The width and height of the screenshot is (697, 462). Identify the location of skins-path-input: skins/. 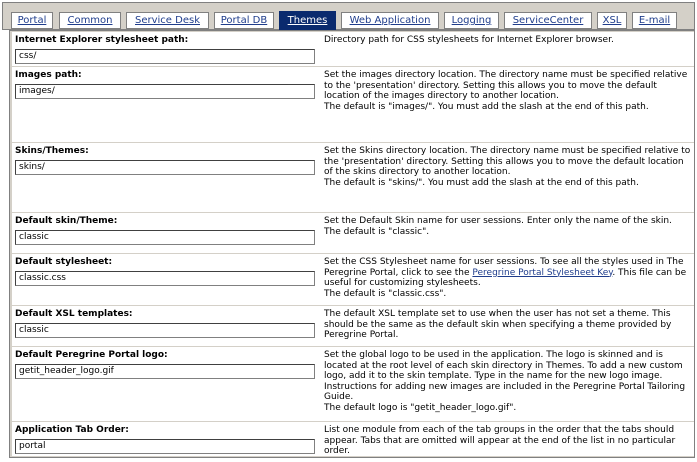
(165, 167).